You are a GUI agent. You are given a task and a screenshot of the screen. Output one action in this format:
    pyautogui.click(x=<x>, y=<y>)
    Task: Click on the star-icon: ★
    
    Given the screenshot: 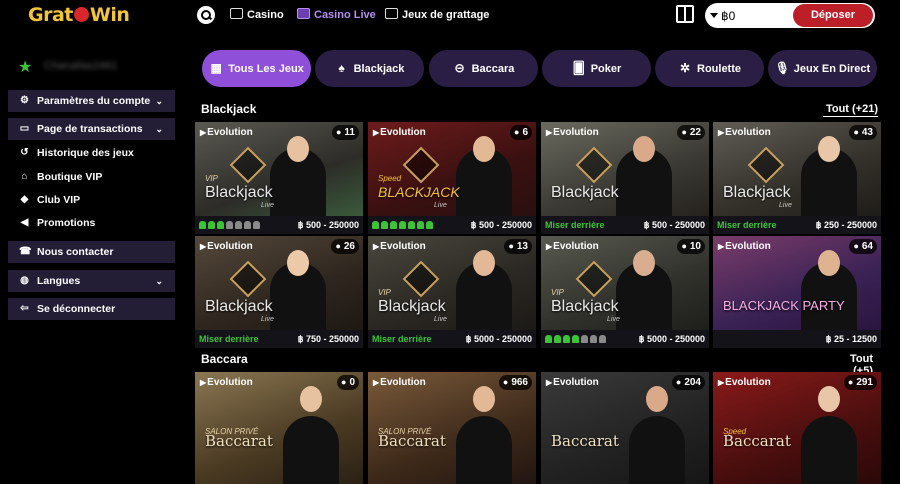 What is the action you would take?
    pyautogui.click(x=25, y=67)
    